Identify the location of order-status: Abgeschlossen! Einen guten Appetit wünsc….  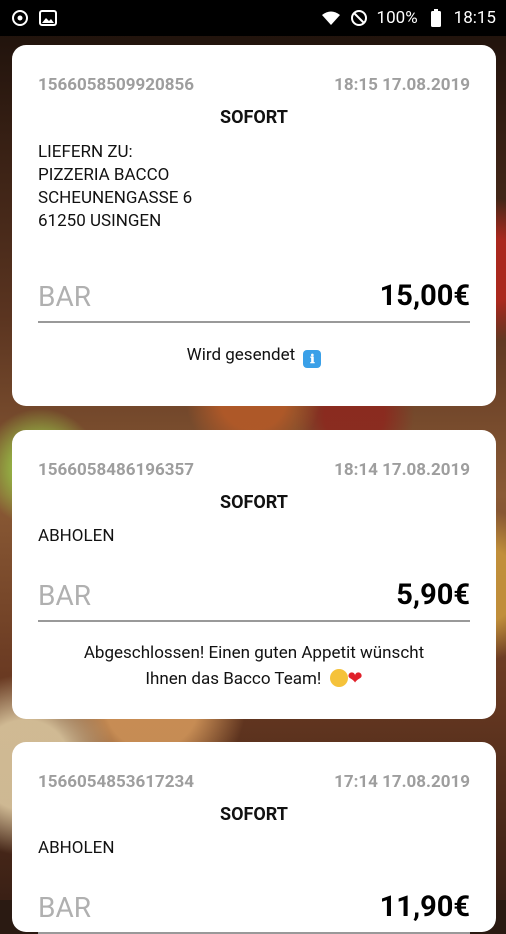
(254, 666).